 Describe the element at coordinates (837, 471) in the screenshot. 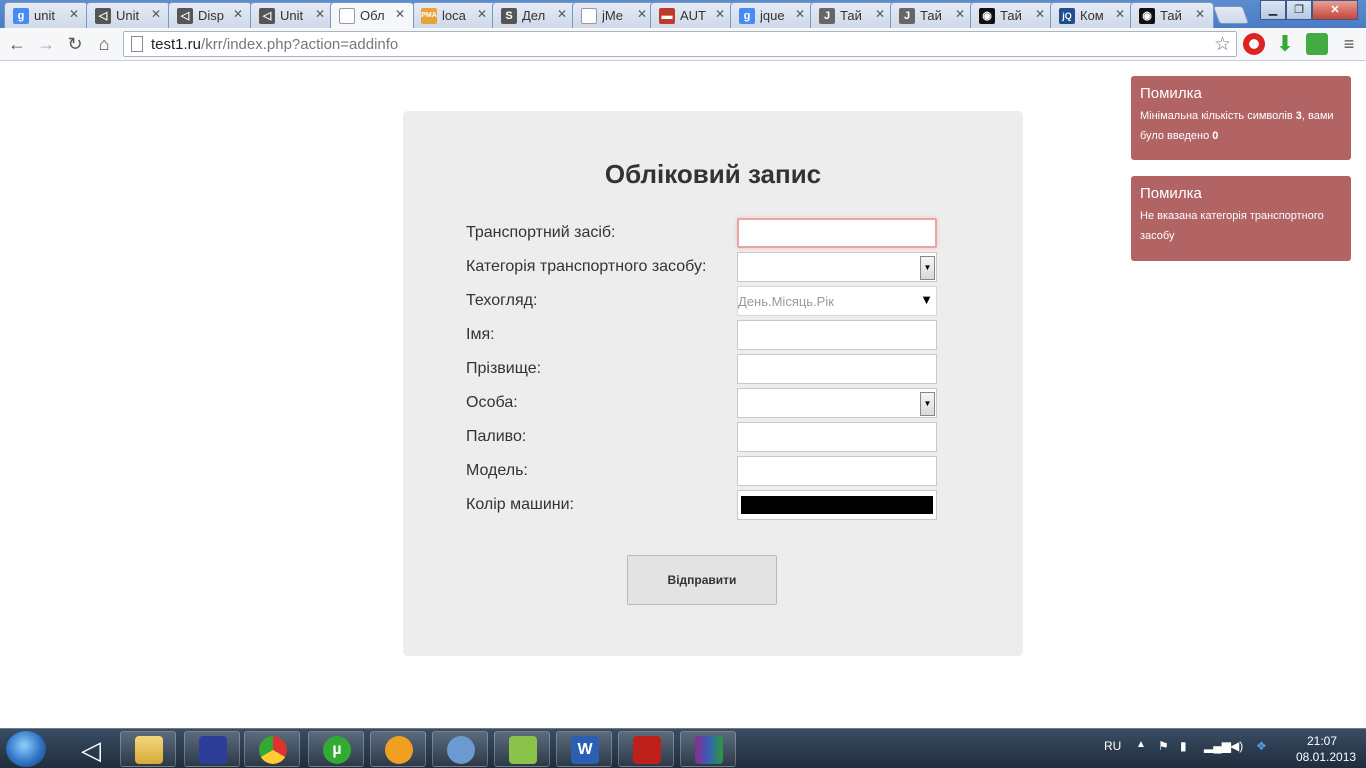

I see `model-input` at that location.